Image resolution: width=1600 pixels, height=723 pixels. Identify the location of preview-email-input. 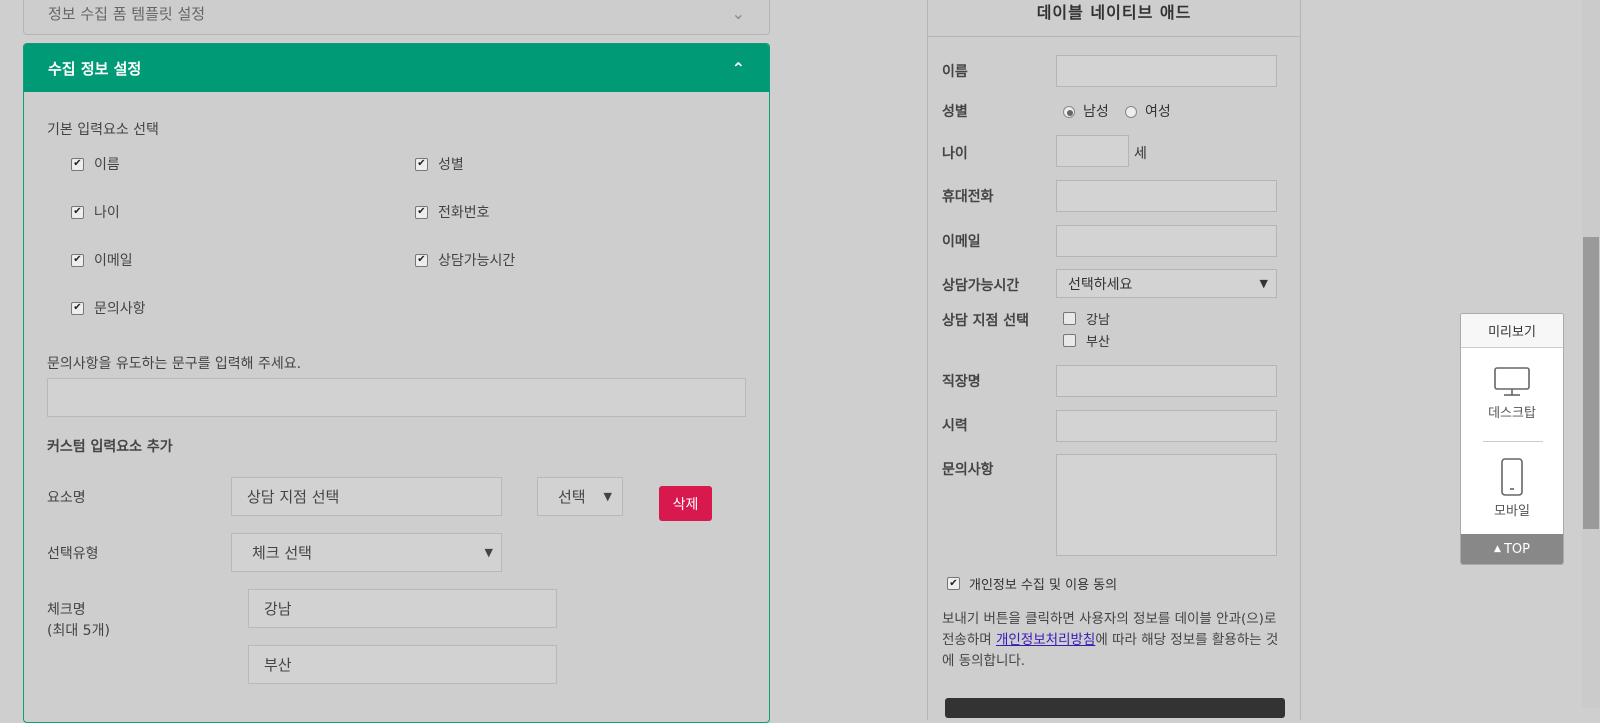
(1166, 241).